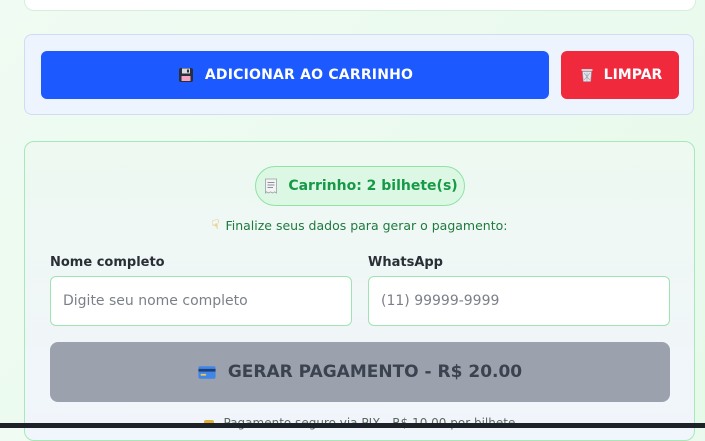 The height and width of the screenshot is (441, 705). Describe the element at coordinates (207, 372) in the screenshot. I see `credit-card-icon` at that location.